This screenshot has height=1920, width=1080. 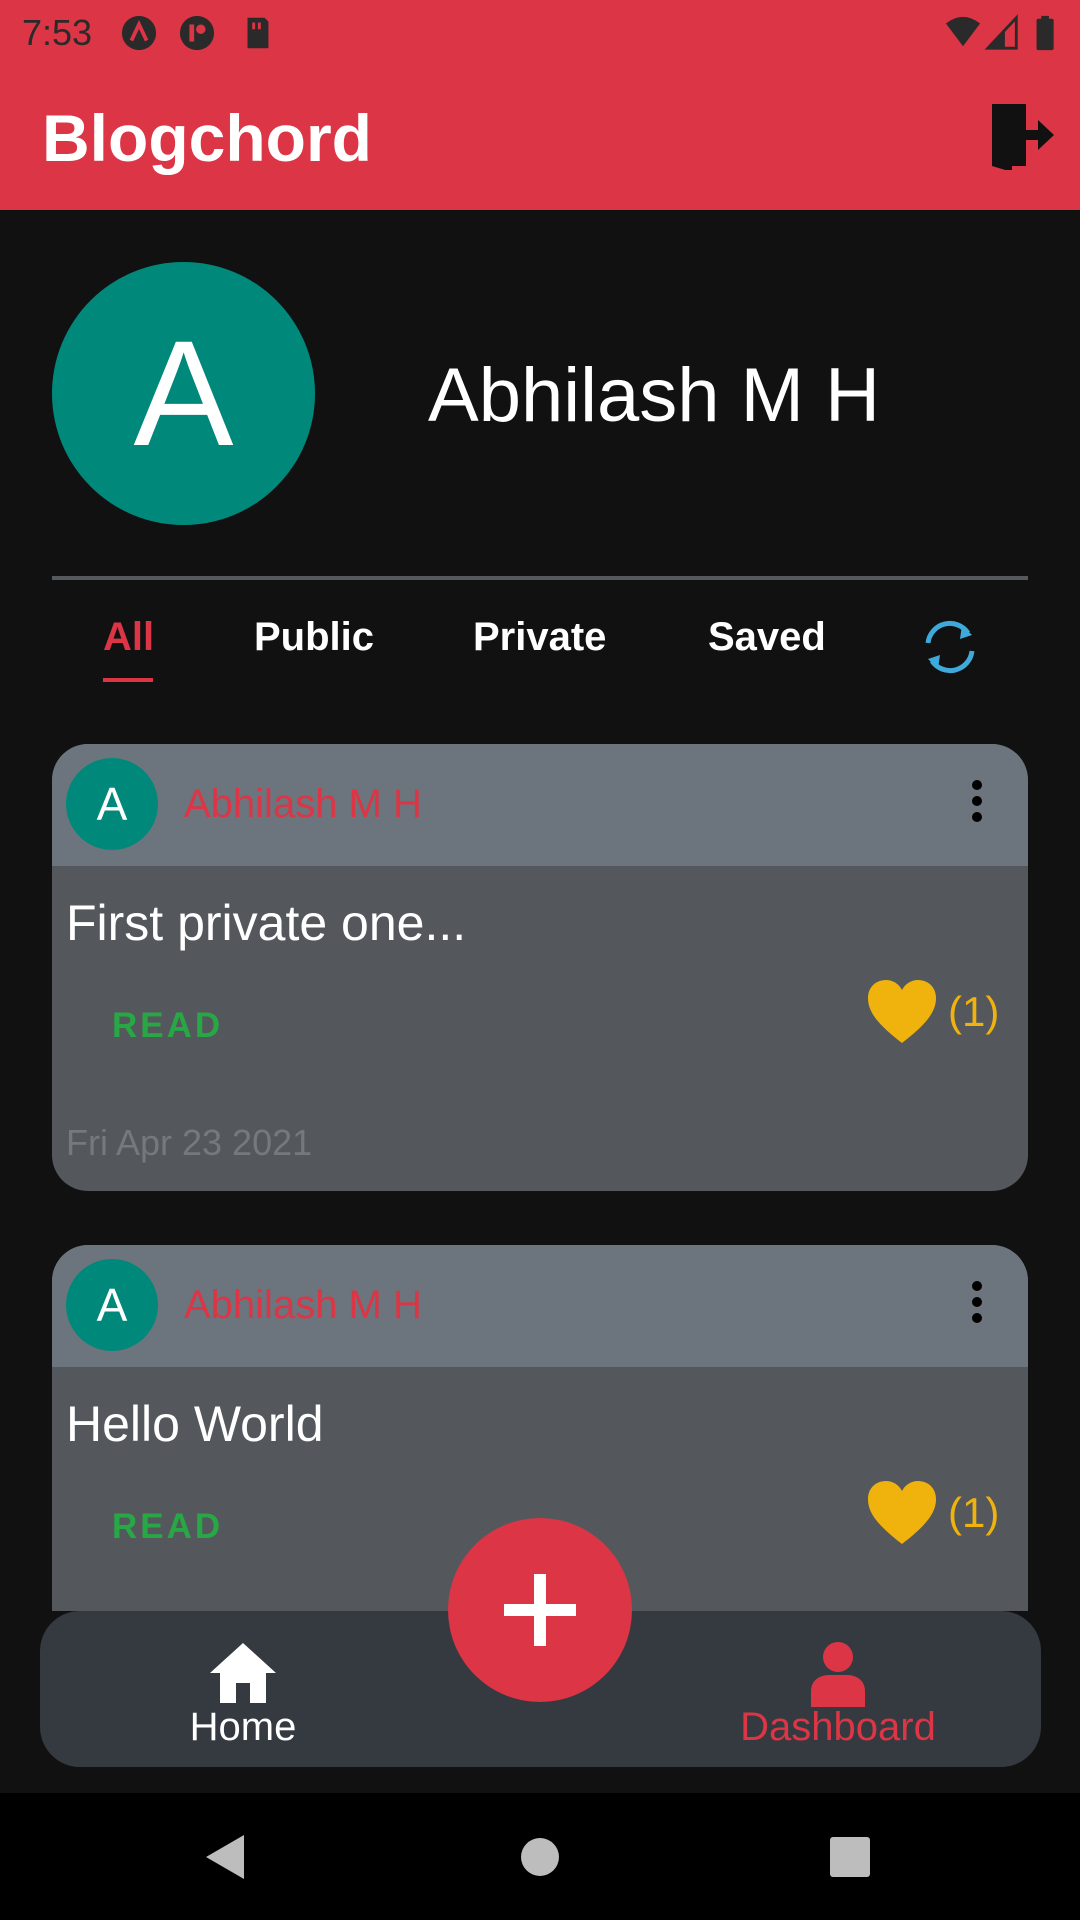 I want to click on tab-saved: Saved, so click(x=767, y=637).